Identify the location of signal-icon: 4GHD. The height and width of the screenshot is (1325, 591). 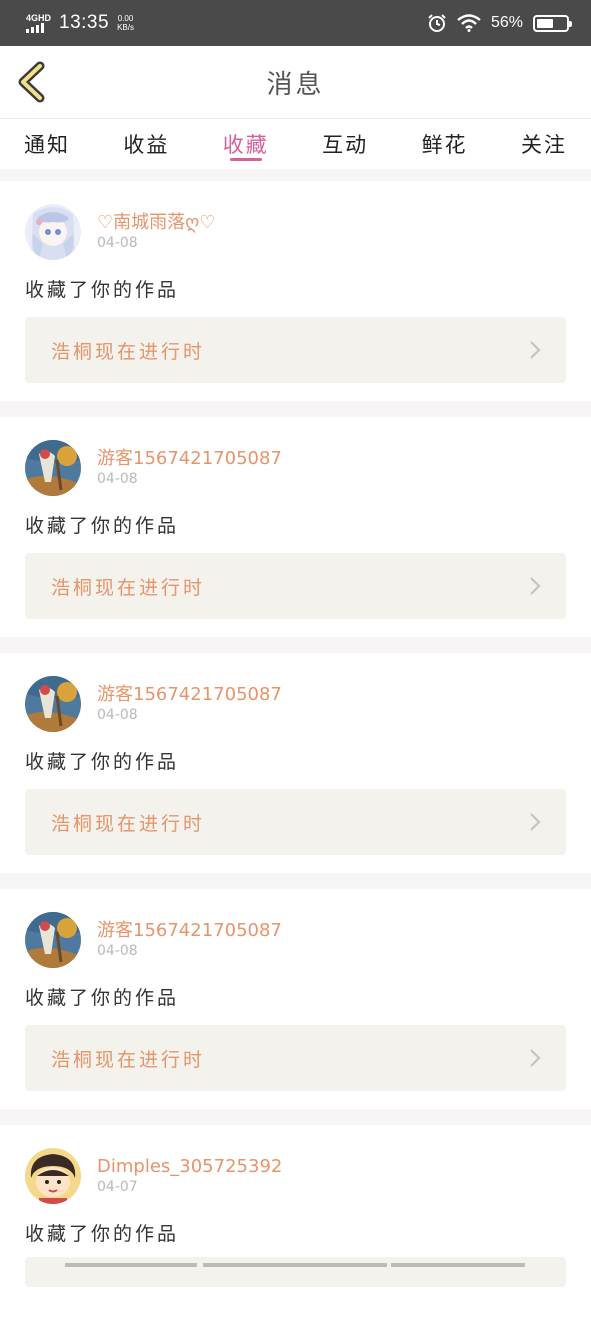
(38, 23).